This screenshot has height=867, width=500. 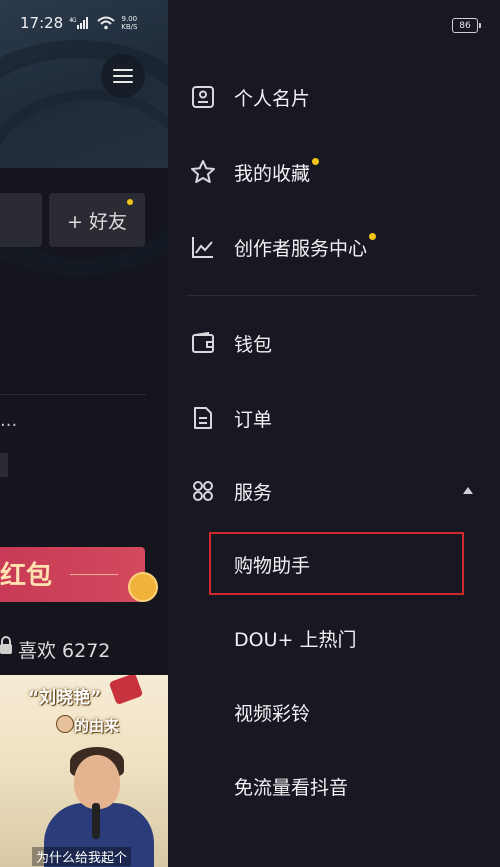 I want to click on wifi-icon, so click(x=106, y=23).